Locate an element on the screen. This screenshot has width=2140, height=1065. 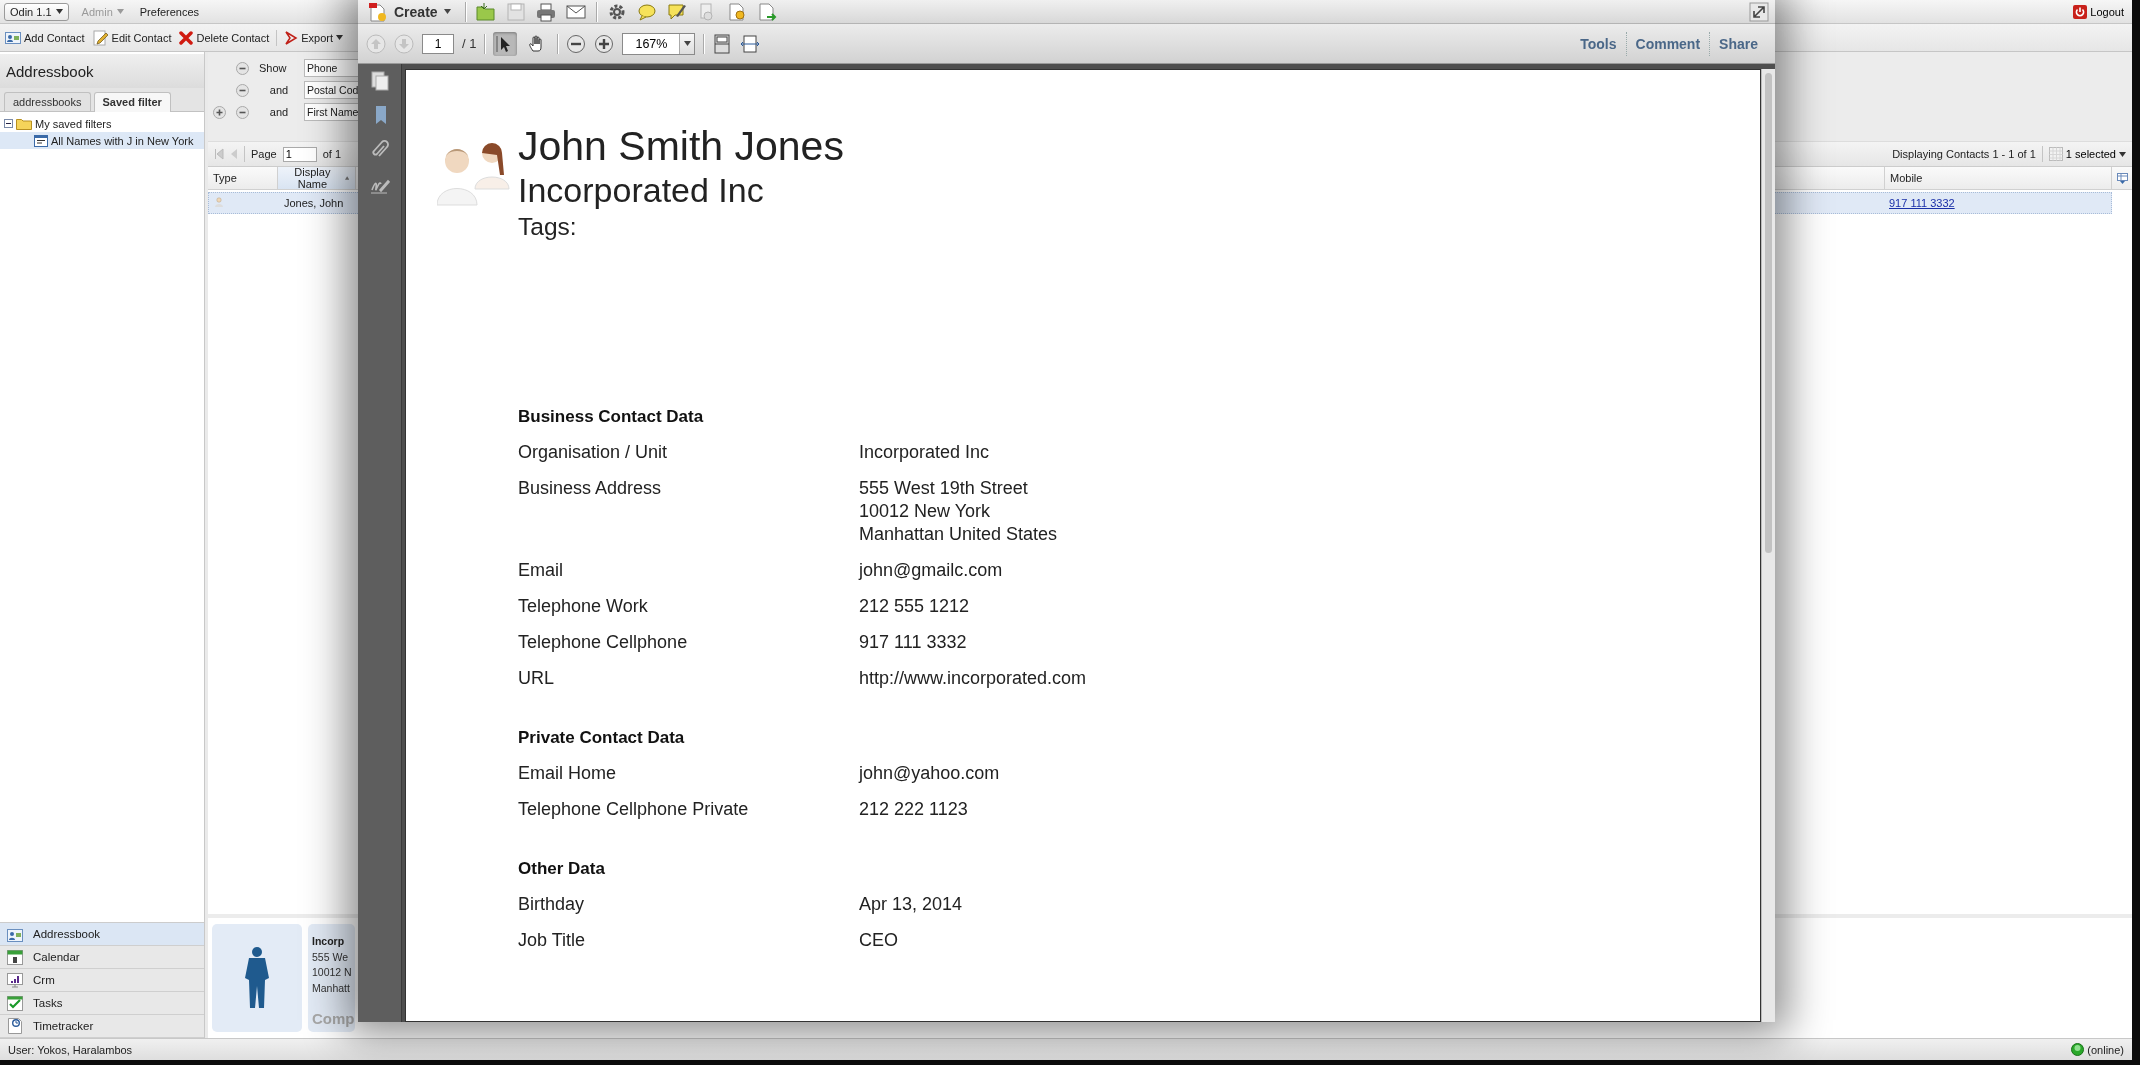
menu-button: Preferences is located at coordinates (169, 11).